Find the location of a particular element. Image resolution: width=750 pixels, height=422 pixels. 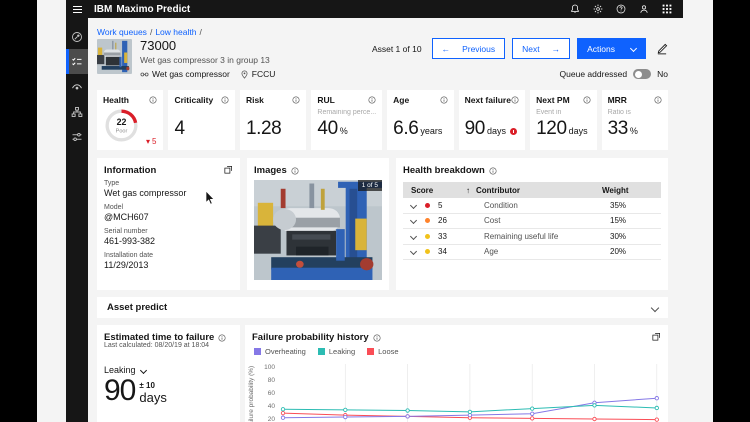

side-navigation is located at coordinates (77, 220).